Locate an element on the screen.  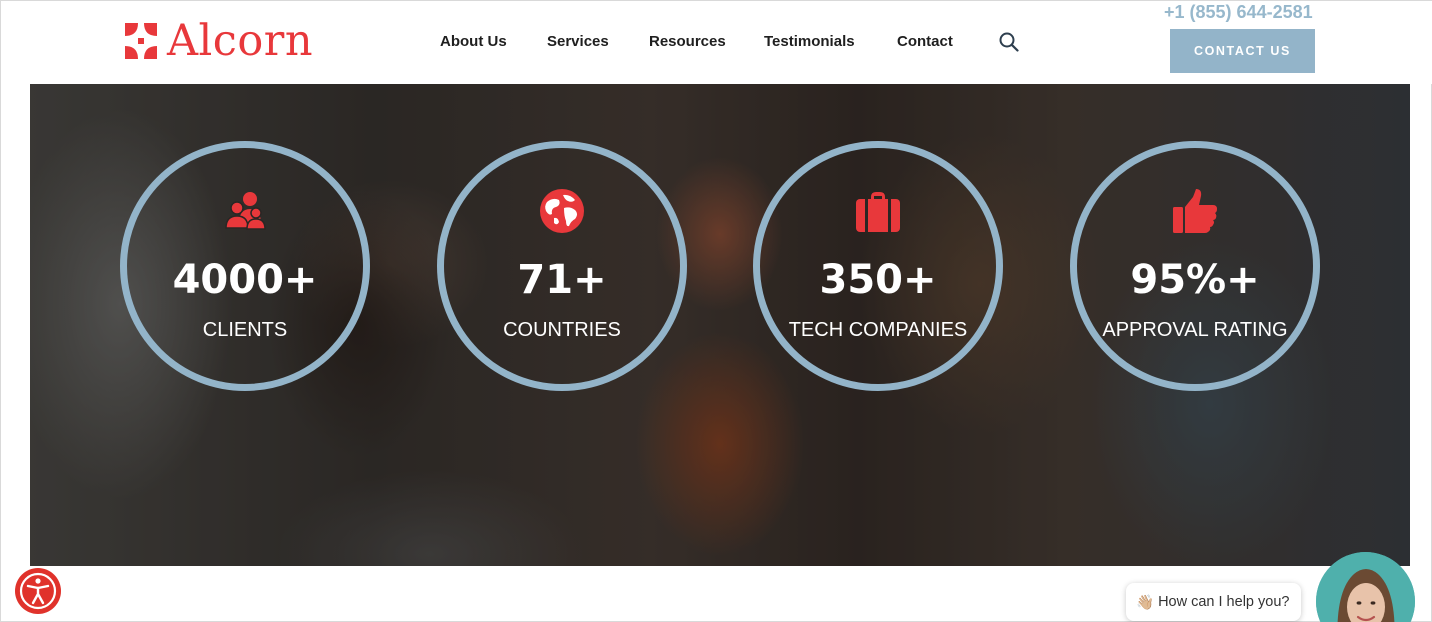
logo-mark-icon is located at coordinates (141, 41).